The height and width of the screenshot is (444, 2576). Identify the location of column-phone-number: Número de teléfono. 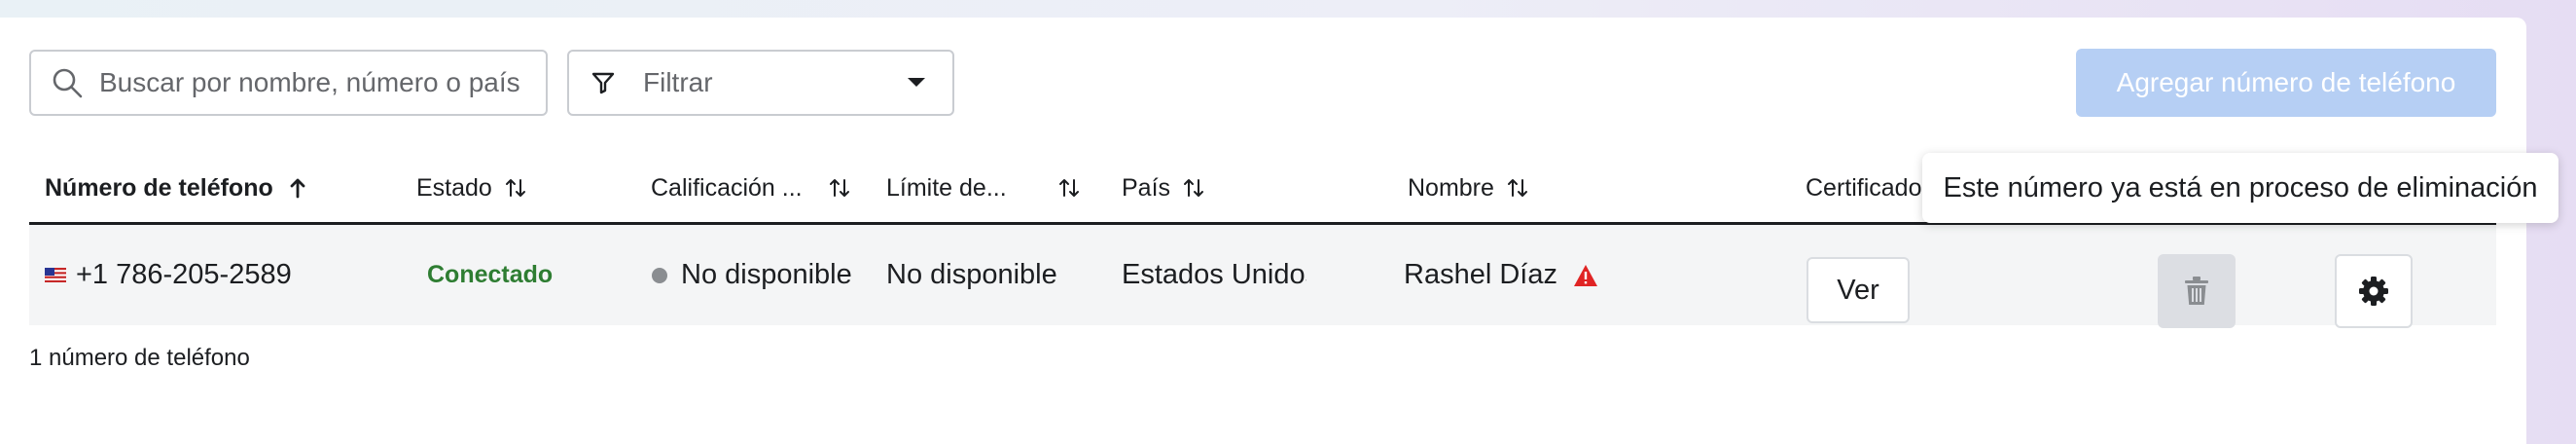
(175, 188).